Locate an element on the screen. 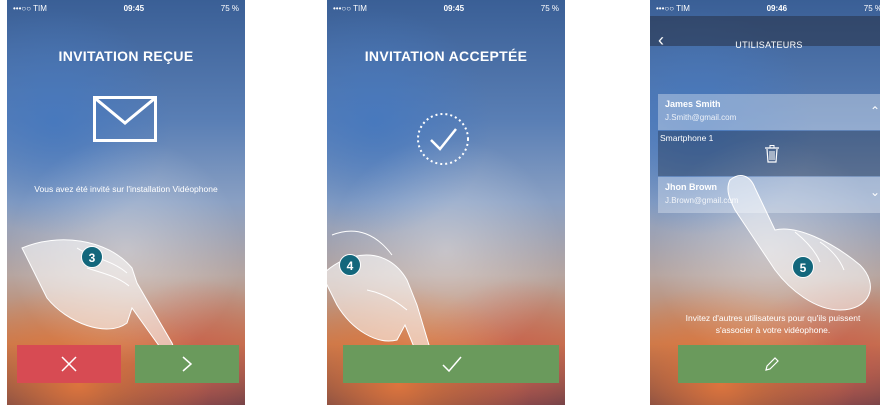 The width and height of the screenshot is (880, 405). page-title: INVITATION REÇUE is located at coordinates (126, 56).